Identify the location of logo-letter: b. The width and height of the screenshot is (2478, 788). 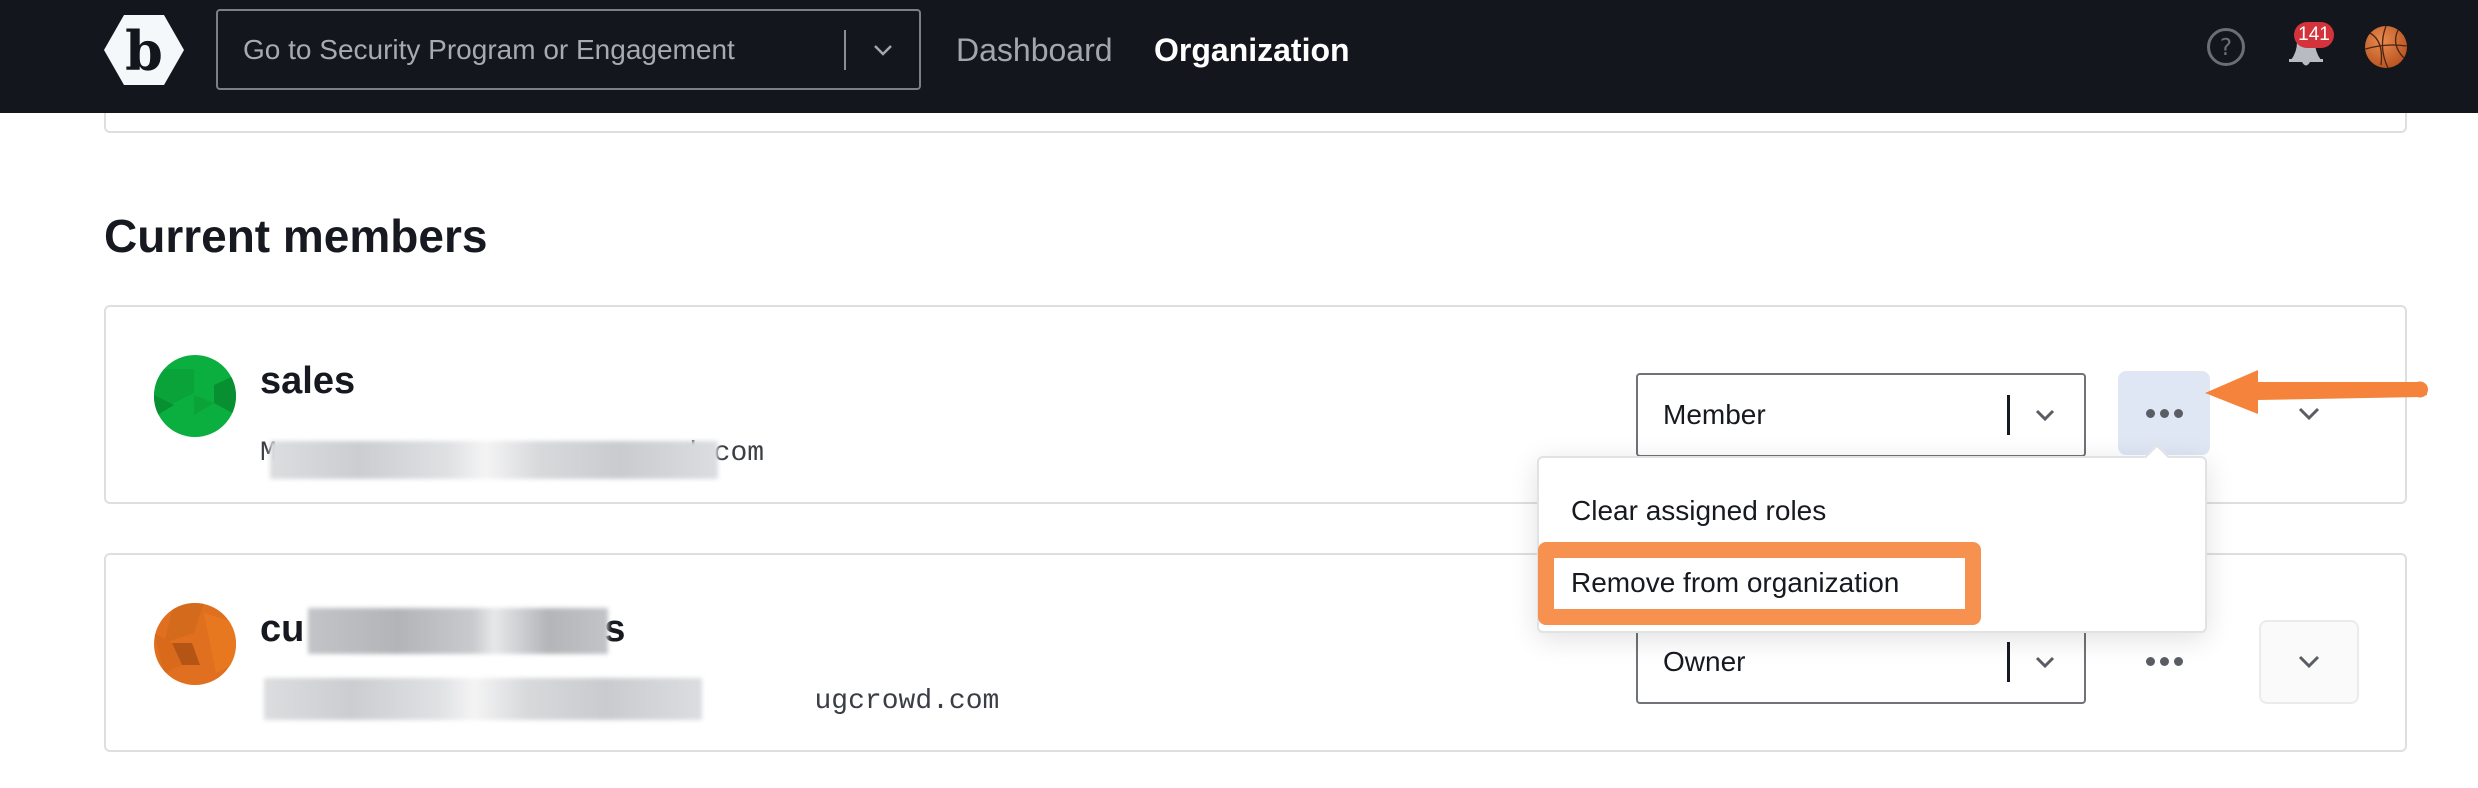
(144, 51).